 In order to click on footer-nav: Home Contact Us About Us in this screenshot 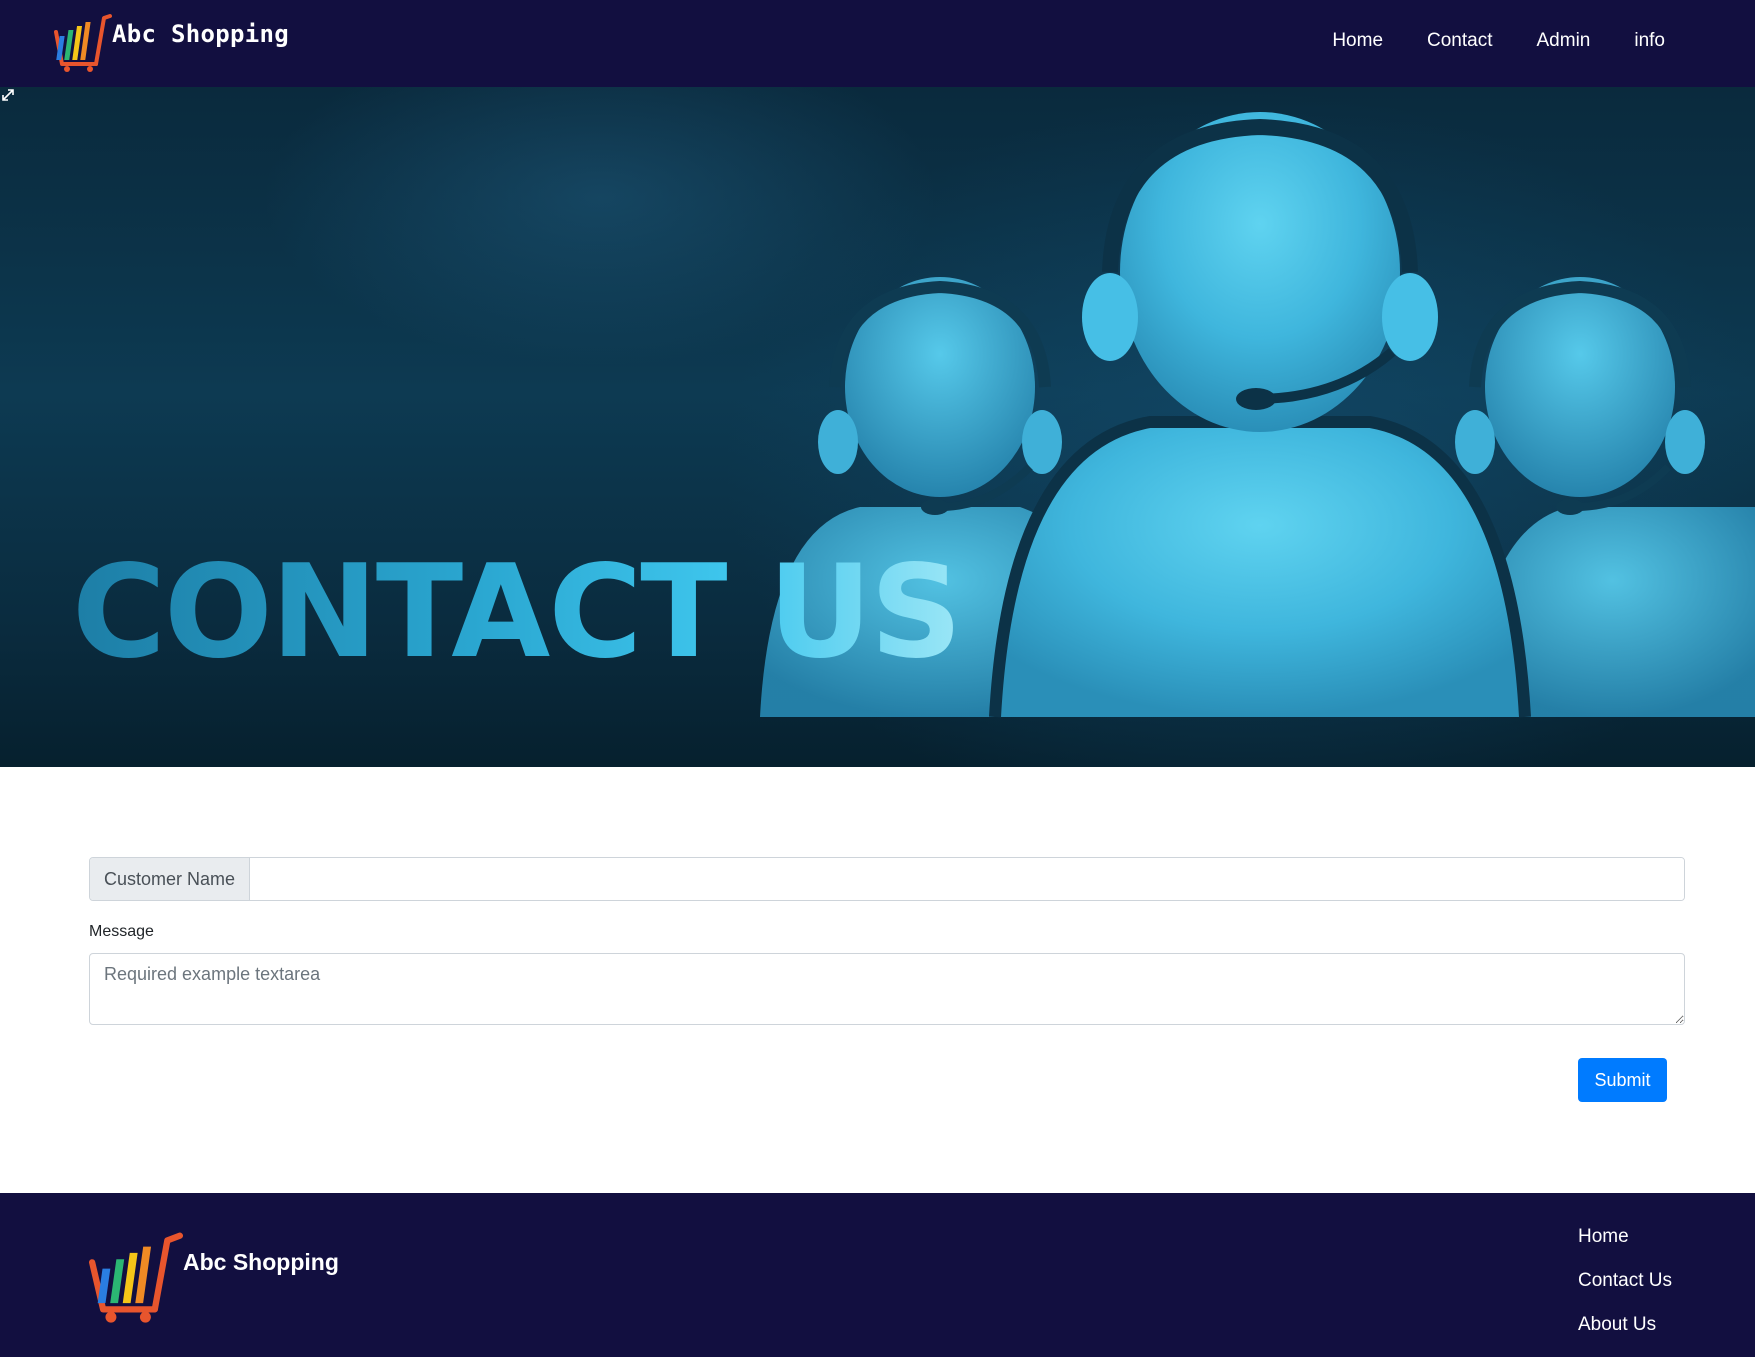, I will do `click(1625, 1281)`.